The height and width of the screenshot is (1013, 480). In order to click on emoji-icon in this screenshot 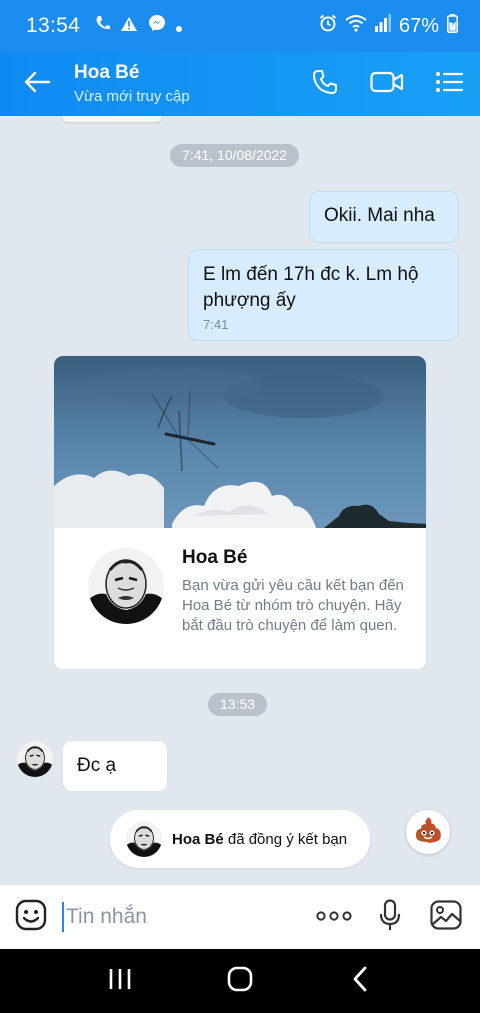, I will do `click(31, 917)`.